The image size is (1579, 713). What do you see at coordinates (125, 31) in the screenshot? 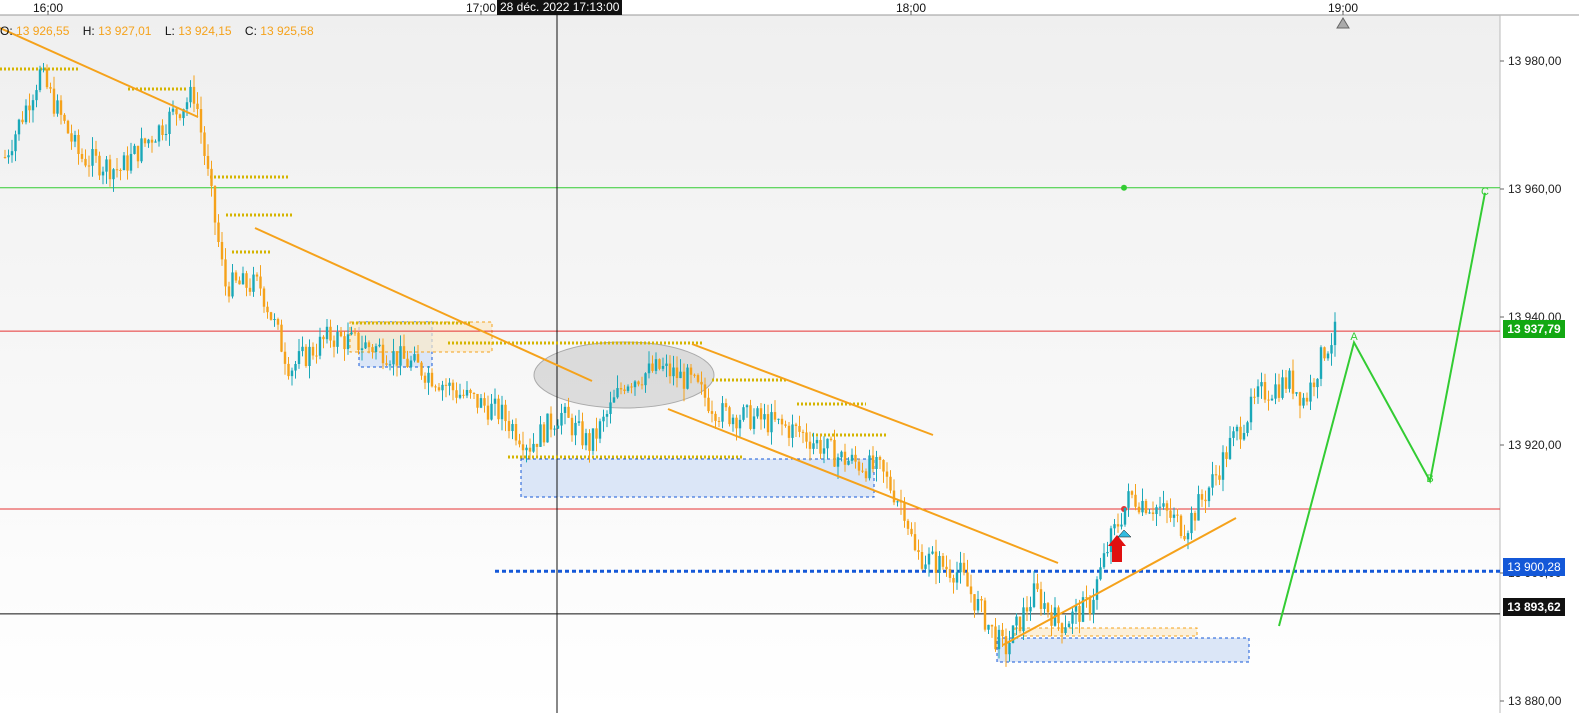
I see `high-value: 13 927,01` at bounding box center [125, 31].